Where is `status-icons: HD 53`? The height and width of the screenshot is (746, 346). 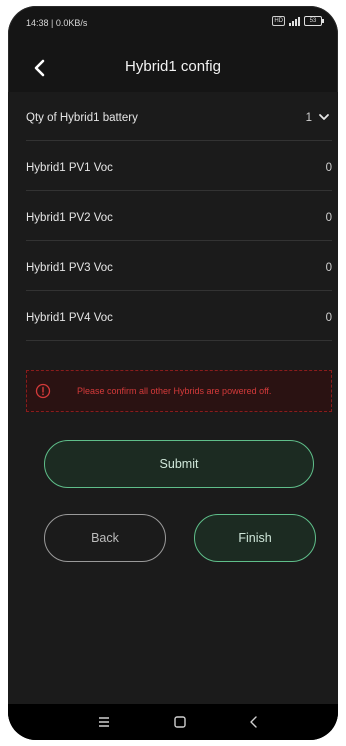 status-icons: HD 53 is located at coordinates (298, 21).